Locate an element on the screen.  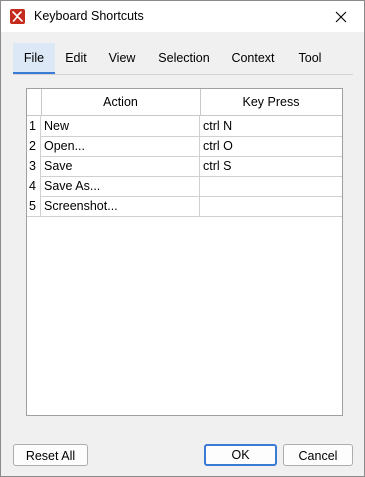
tab-selection: Selection is located at coordinates (184, 58).